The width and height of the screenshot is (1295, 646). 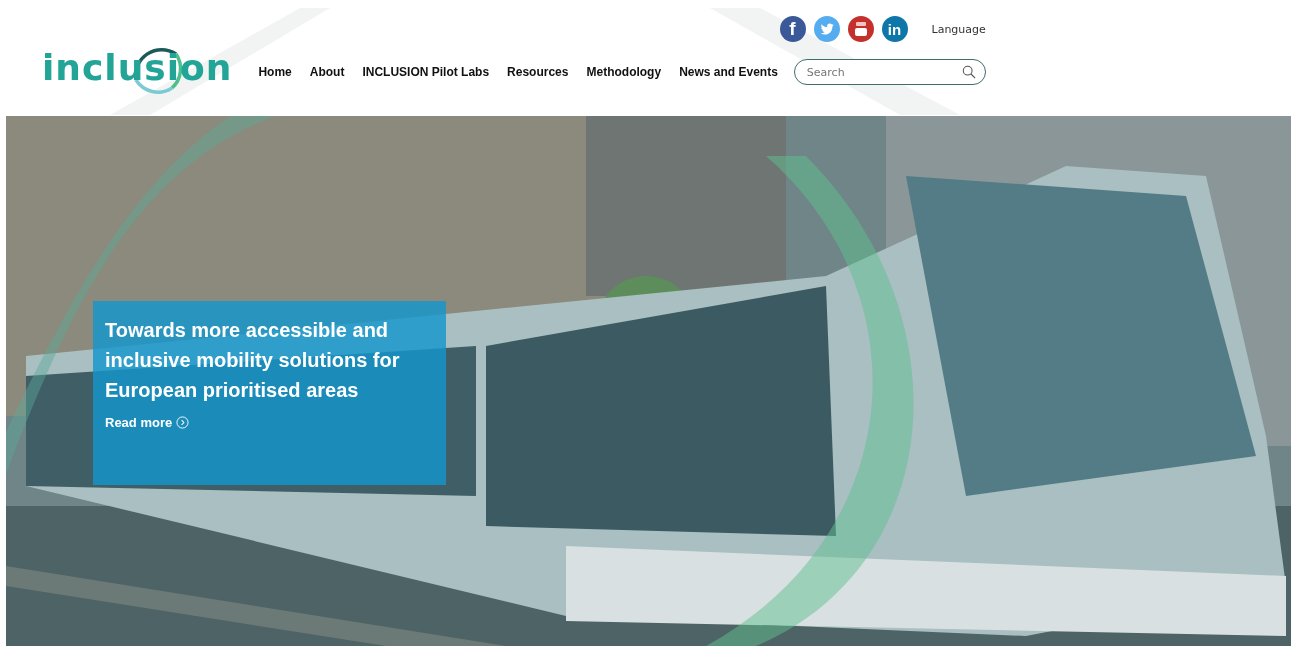 I want to click on nav-link: INCLUSION Pilot Labs, so click(x=426, y=72).